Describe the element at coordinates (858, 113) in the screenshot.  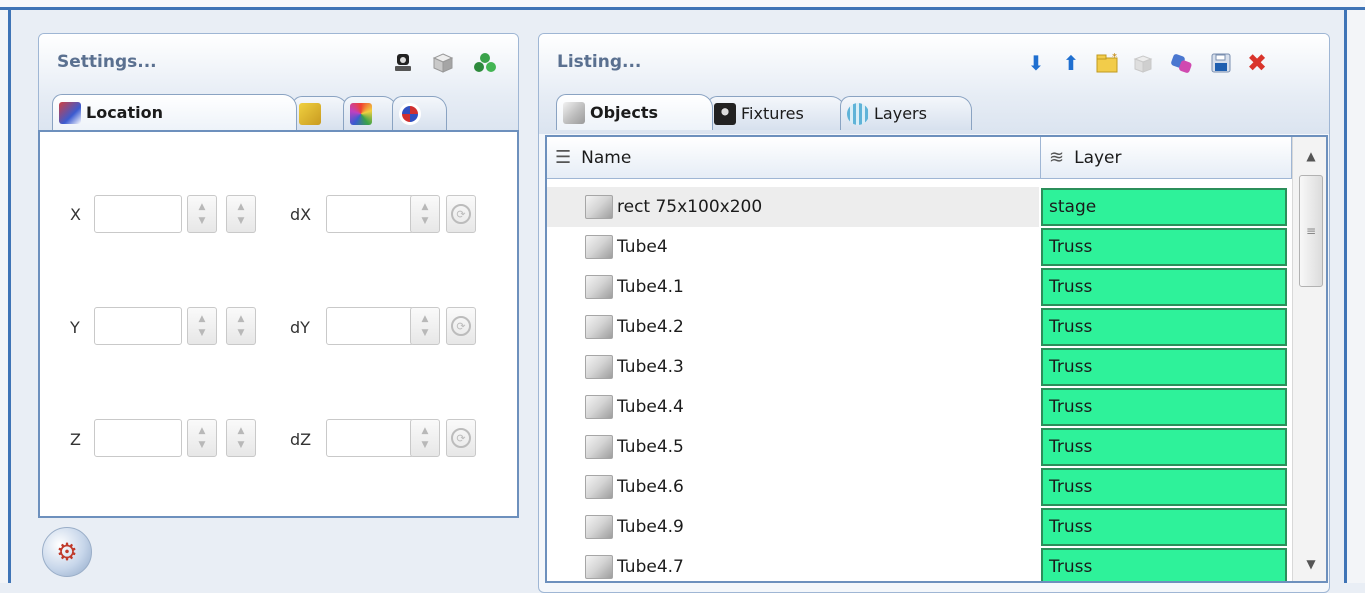
I see `layers-icon` at that location.